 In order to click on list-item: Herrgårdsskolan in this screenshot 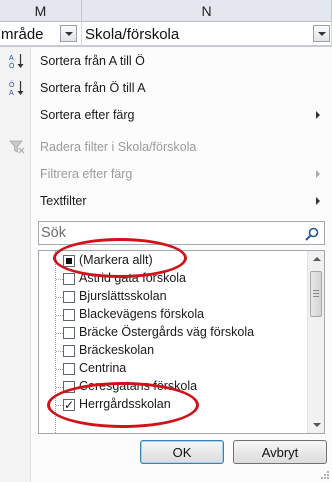, I will do `click(172, 405)`.